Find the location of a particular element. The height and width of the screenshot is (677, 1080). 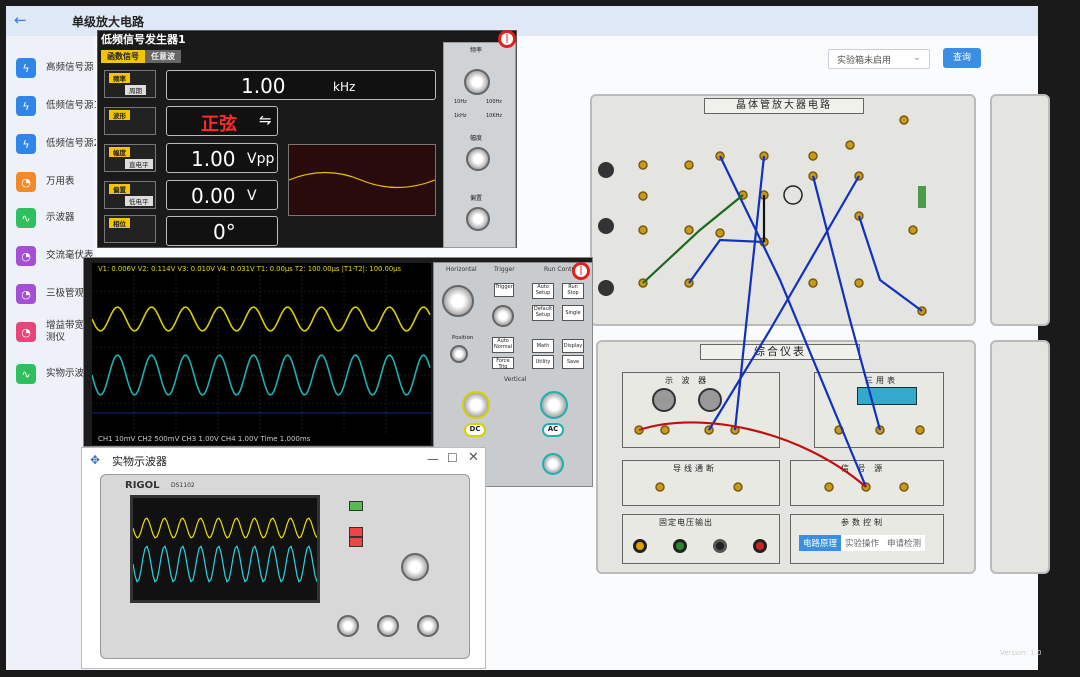

switch-icon: ⇋ is located at coordinates (265, 120).